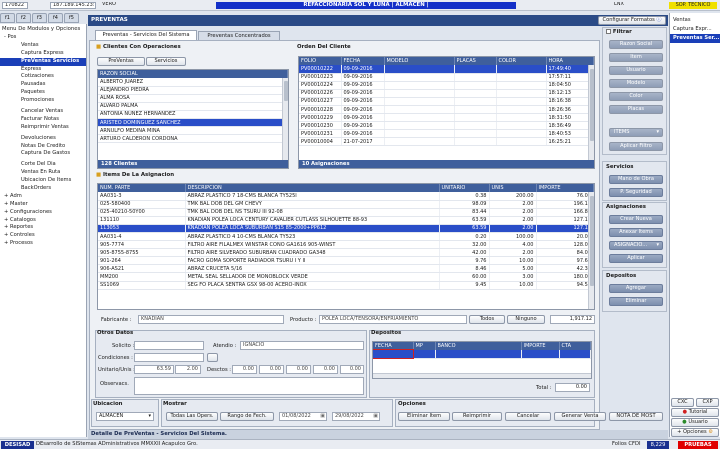 The image size is (720, 449). Describe the element at coordinates (446, 93) in the screenshot. I see `table-row: PV00010226 09-09-2016 18:12:13` at that location.